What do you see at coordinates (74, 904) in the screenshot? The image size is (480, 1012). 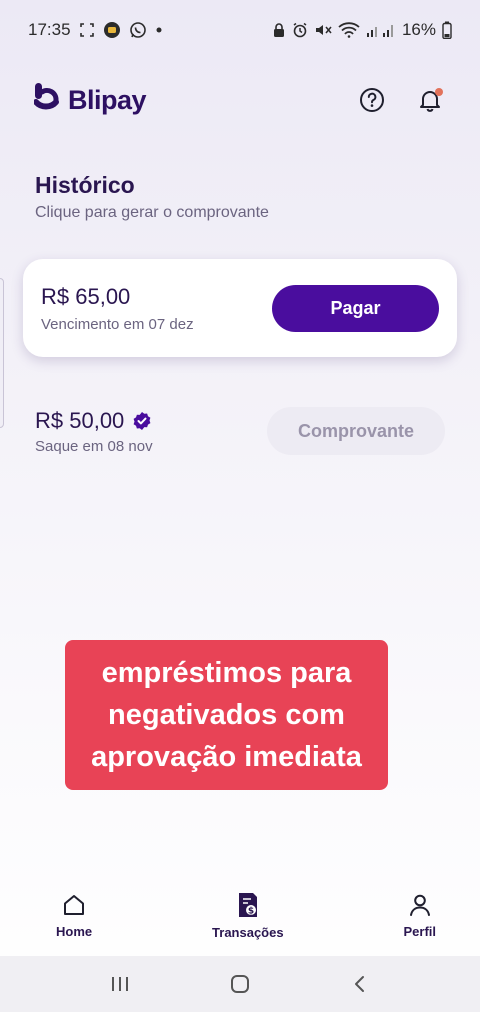 I see `home-icon` at bounding box center [74, 904].